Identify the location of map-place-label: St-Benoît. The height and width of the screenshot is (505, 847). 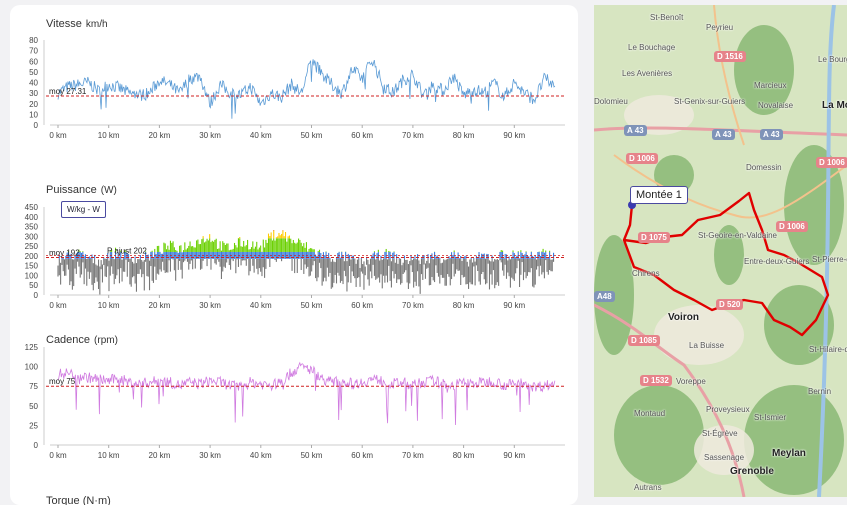
(667, 17).